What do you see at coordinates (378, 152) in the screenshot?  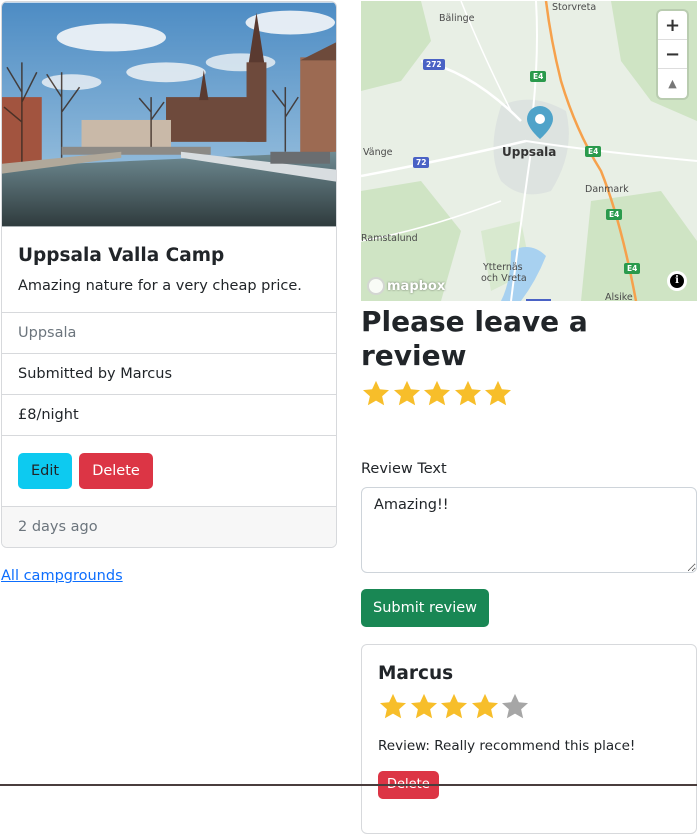 I see `map-label-vange: Vänge` at bounding box center [378, 152].